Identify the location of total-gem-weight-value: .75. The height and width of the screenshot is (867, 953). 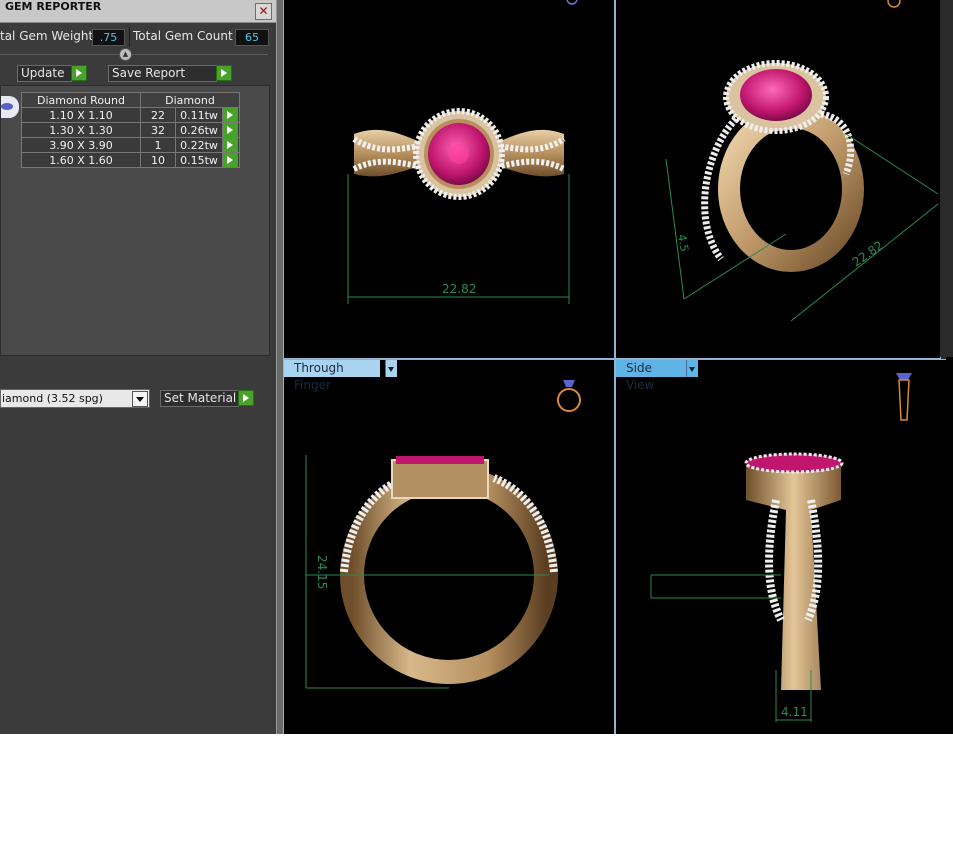
(108, 37).